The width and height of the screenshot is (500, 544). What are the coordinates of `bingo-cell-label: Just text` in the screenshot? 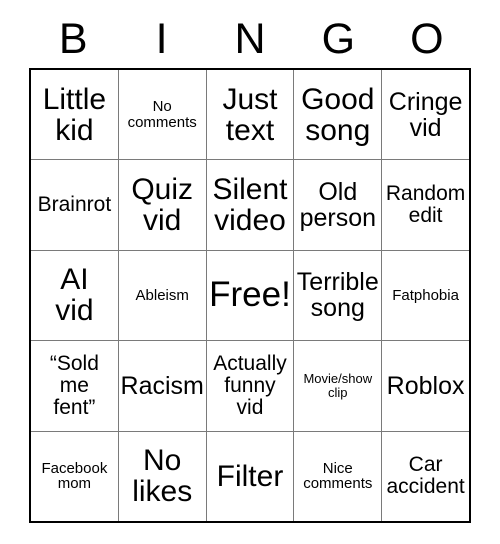 It's located at (250, 114).